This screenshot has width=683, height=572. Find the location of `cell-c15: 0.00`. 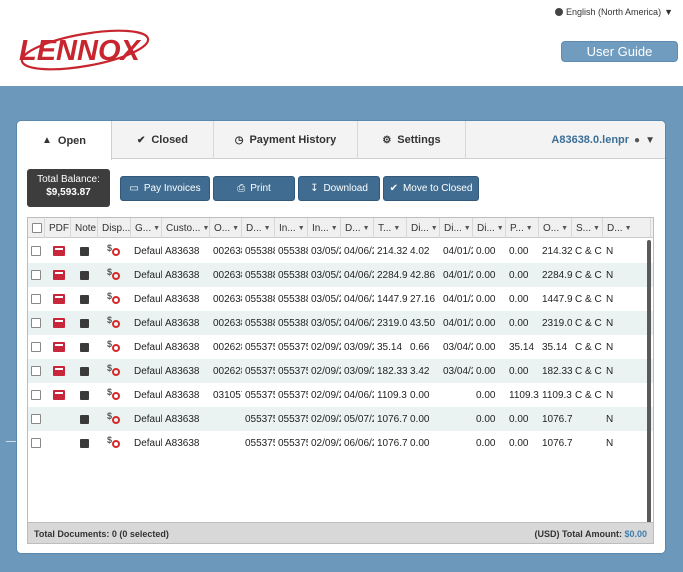

cell-c15: 0.00 is located at coordinates (519, 371).